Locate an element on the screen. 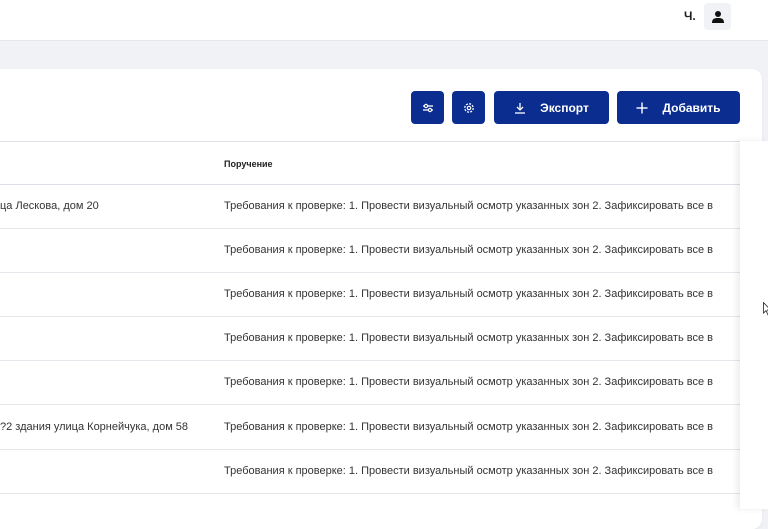 The width and height of the screenshot is (768, 529). add-label: Добавить is located at coordinates (691, 107).